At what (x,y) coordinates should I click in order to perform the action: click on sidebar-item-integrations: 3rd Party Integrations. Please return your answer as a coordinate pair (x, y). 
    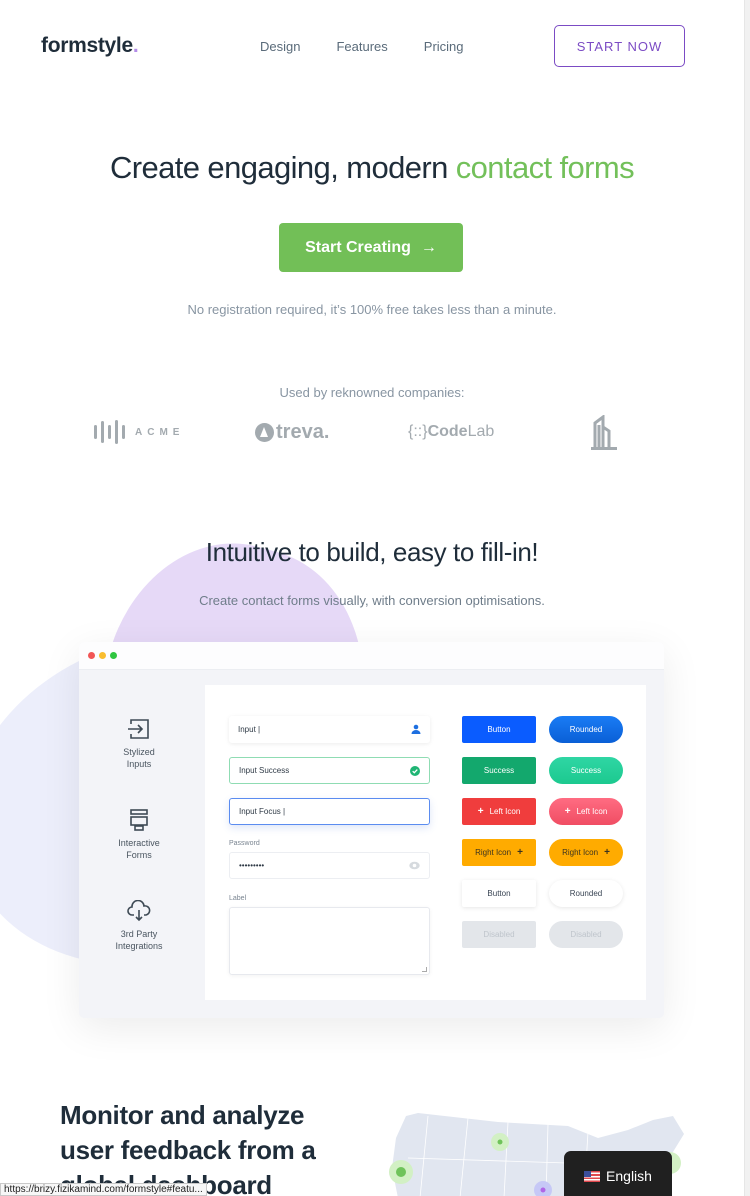
    Looking at the image, I should click on (139, 926).